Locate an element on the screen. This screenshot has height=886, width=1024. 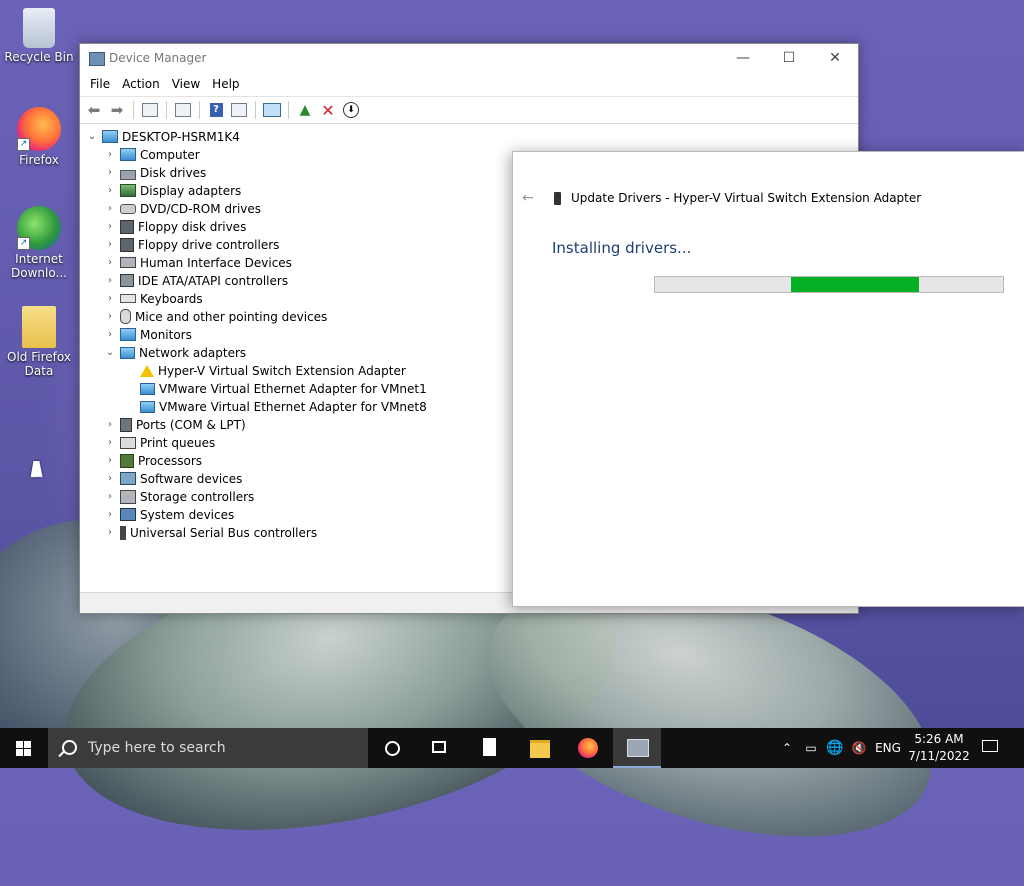
action-pane-icon is located at coordinates (239, 110).